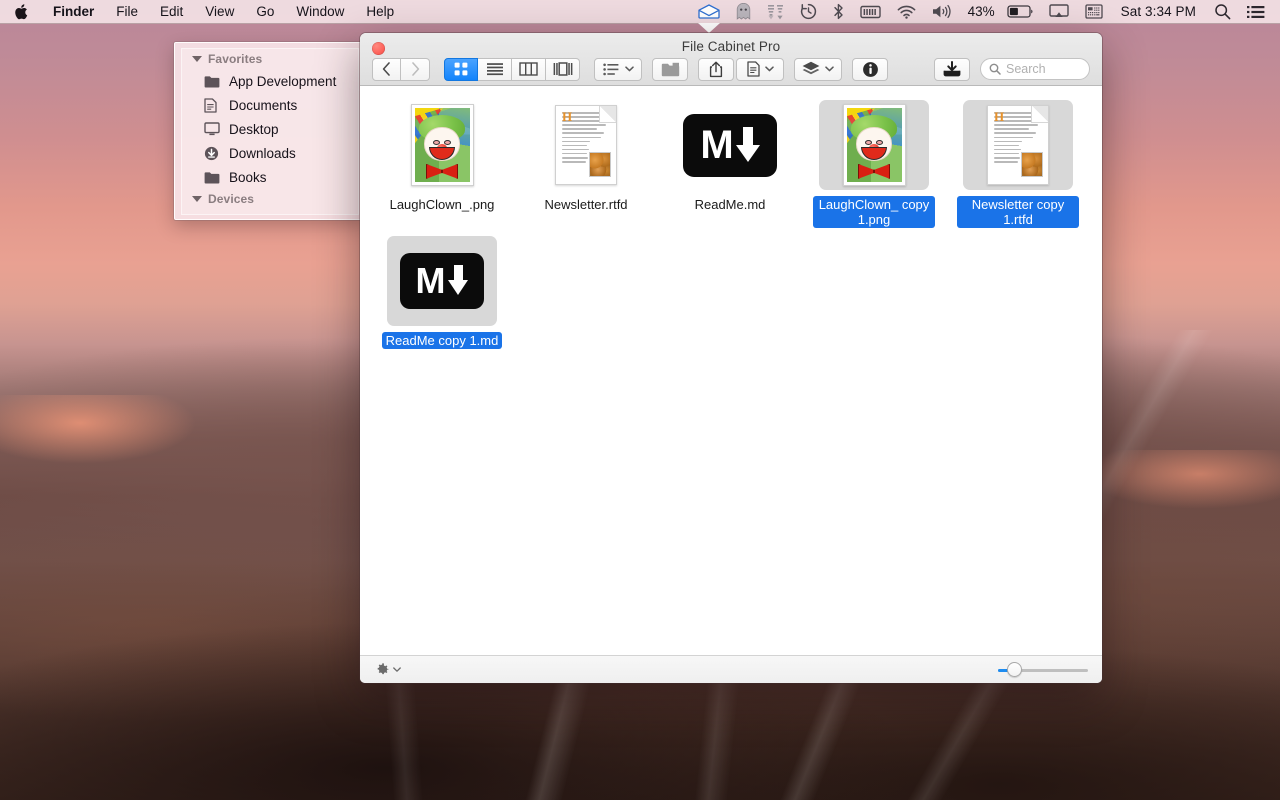  I want to click on navigation-button-group, so click(401, 69).